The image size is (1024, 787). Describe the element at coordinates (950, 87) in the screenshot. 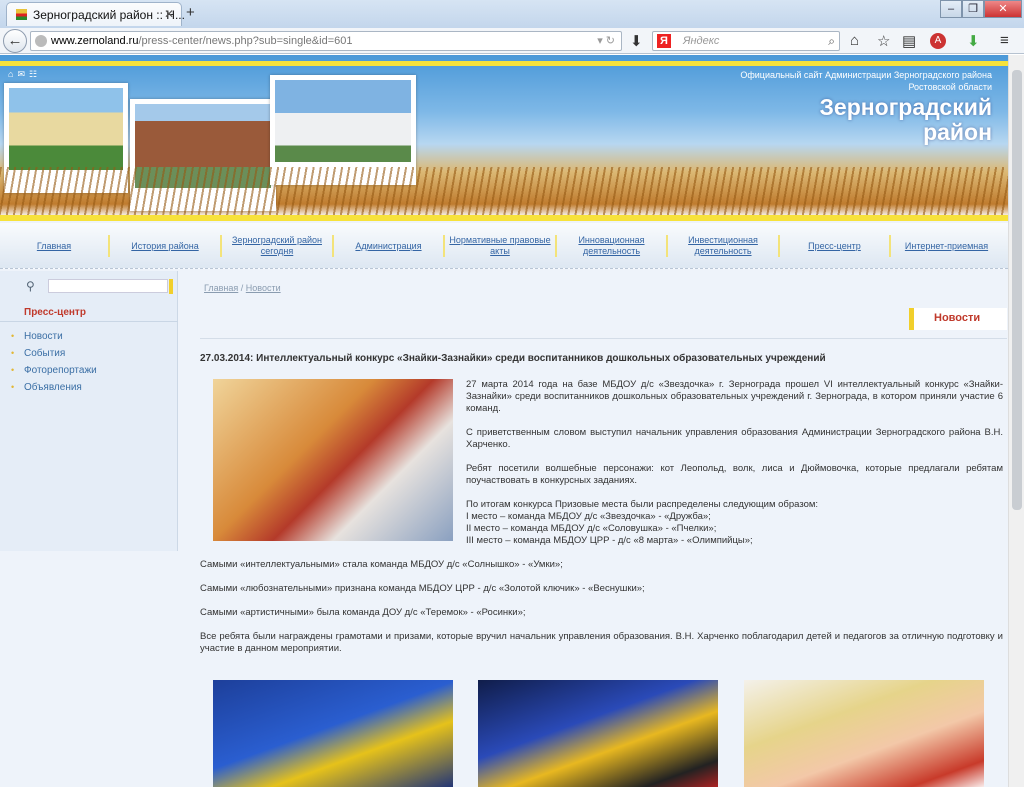

I see `official-line-2: Ростовской области` at that location.